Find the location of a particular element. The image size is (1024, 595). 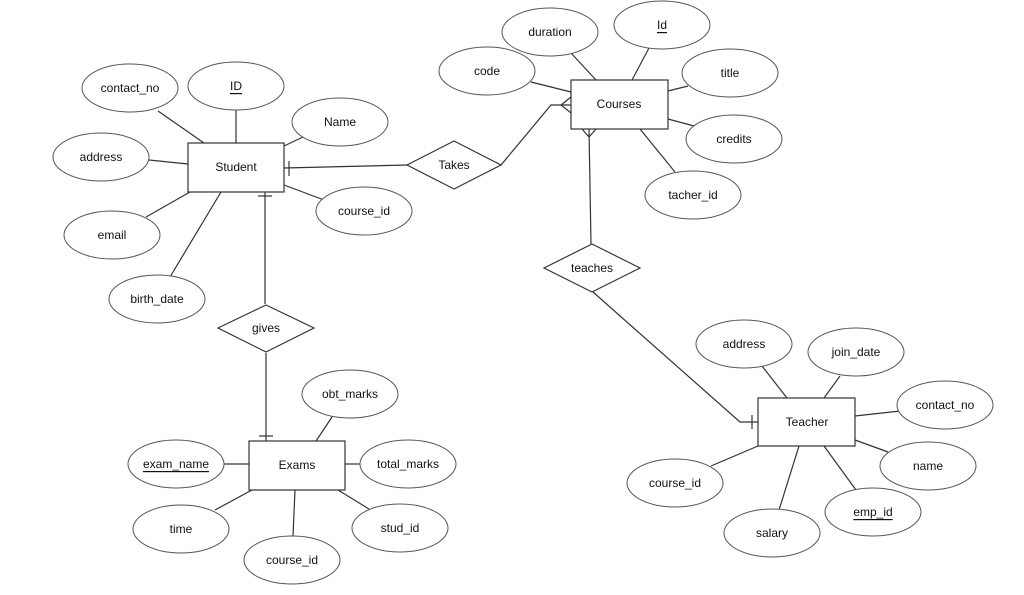

attribute-label: time is located at coordinates (181, 529).